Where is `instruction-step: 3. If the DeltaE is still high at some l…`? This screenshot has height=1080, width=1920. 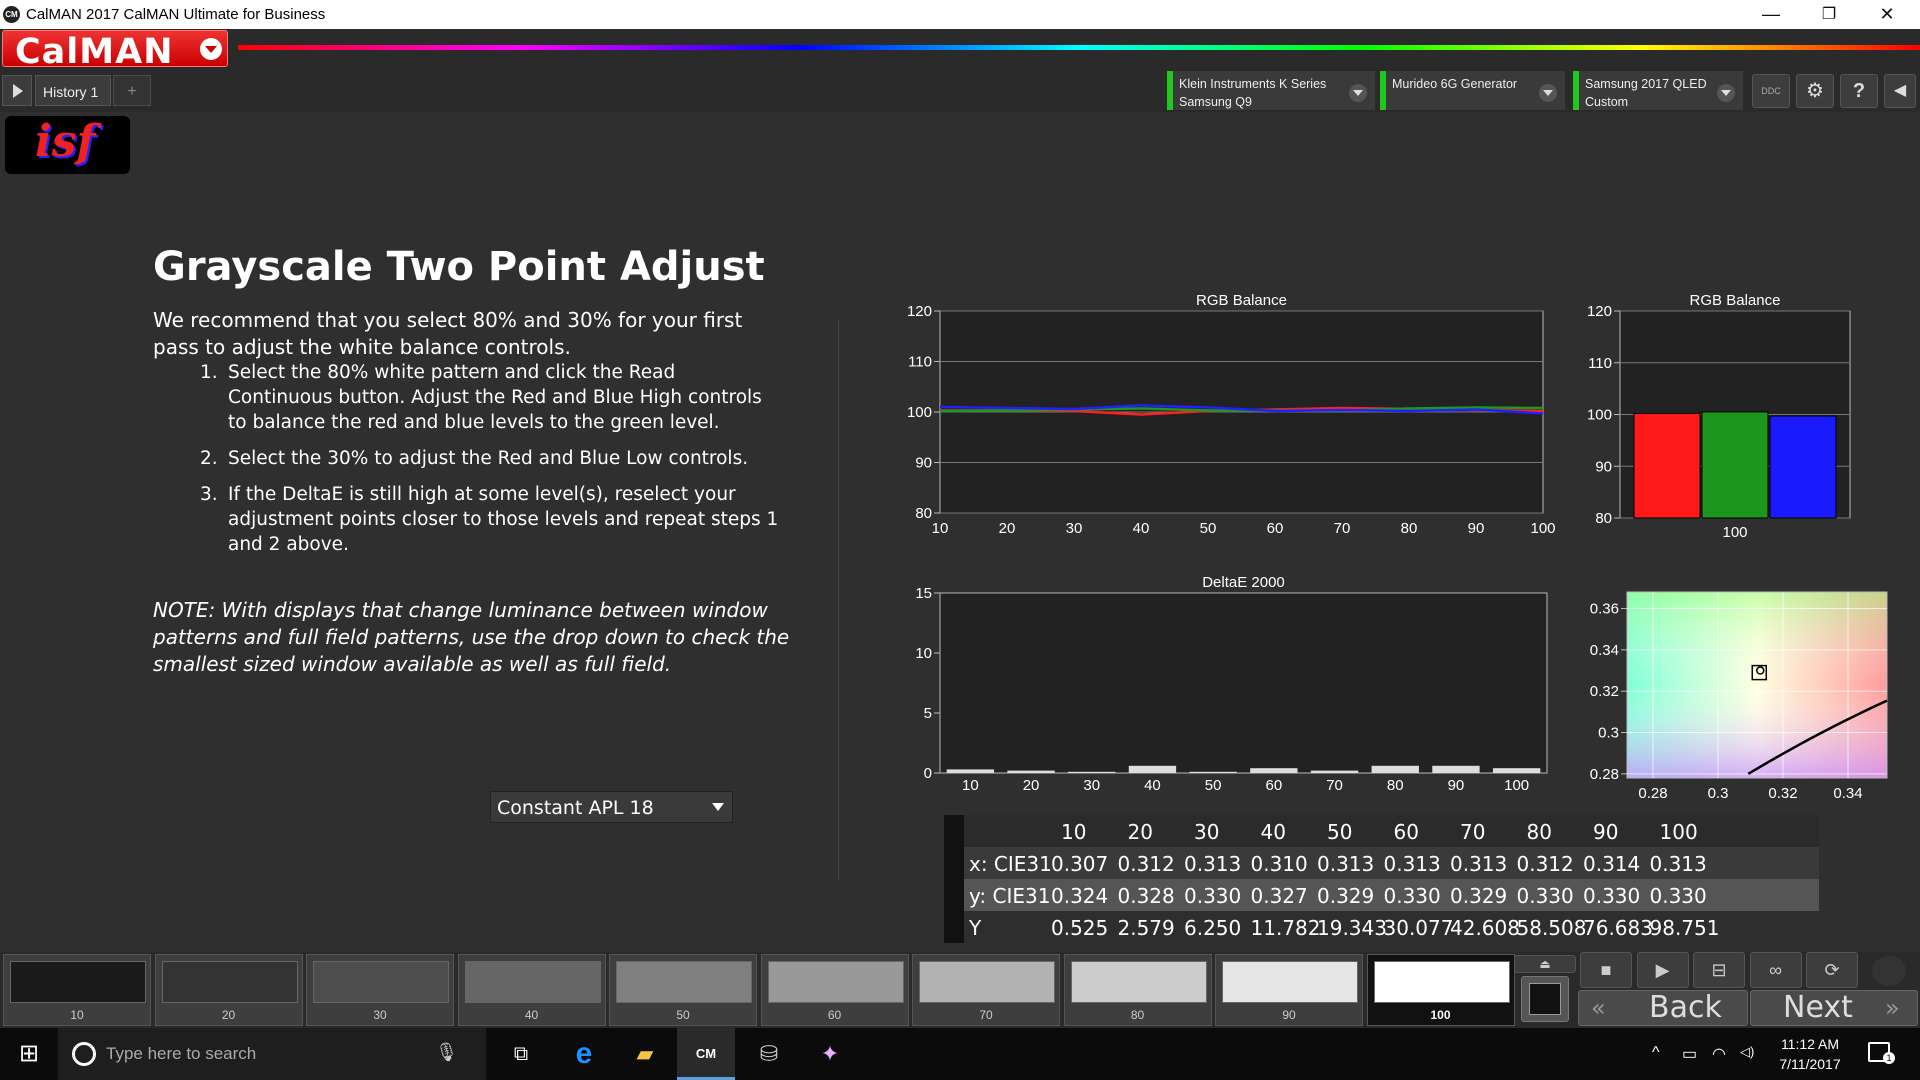
instruction-step: 3. If the DeltaE is still high at some l… is located at coordinates (490, 519).